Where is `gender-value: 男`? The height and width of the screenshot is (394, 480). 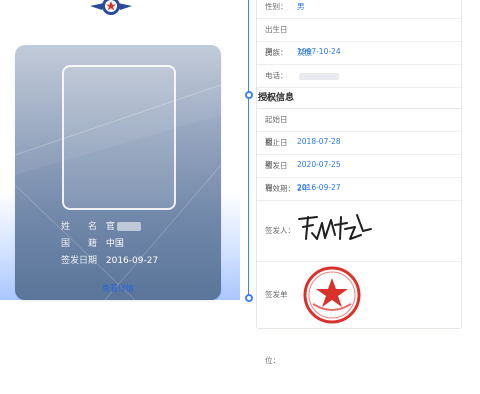
gender-value: 男 is located at coordinates (301, 6).